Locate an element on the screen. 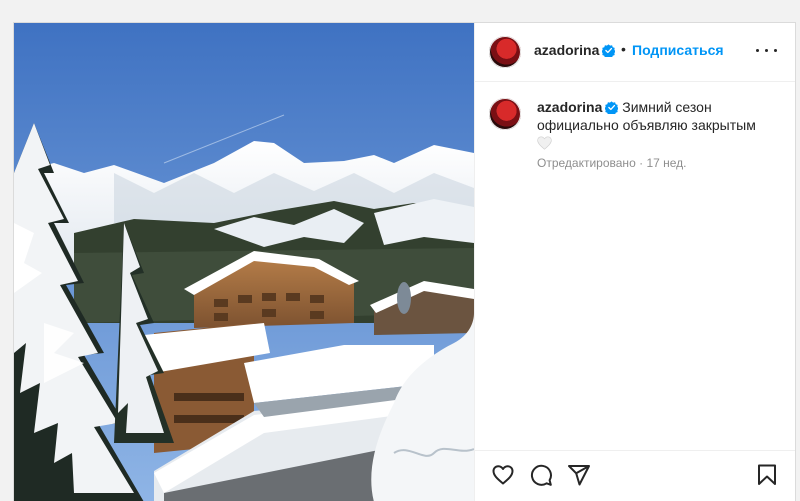 Image resolution: width=800 pixels, height=501 pixels. heart-icon is located at coordinates (503, 475).